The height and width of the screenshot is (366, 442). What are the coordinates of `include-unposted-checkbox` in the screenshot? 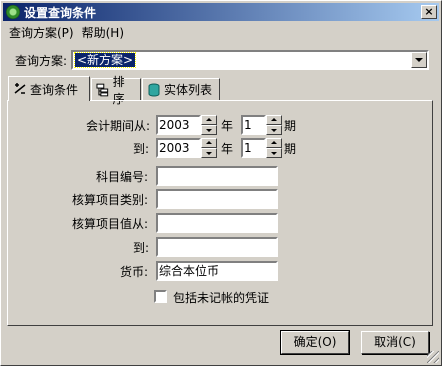 It's located at (160, 296).